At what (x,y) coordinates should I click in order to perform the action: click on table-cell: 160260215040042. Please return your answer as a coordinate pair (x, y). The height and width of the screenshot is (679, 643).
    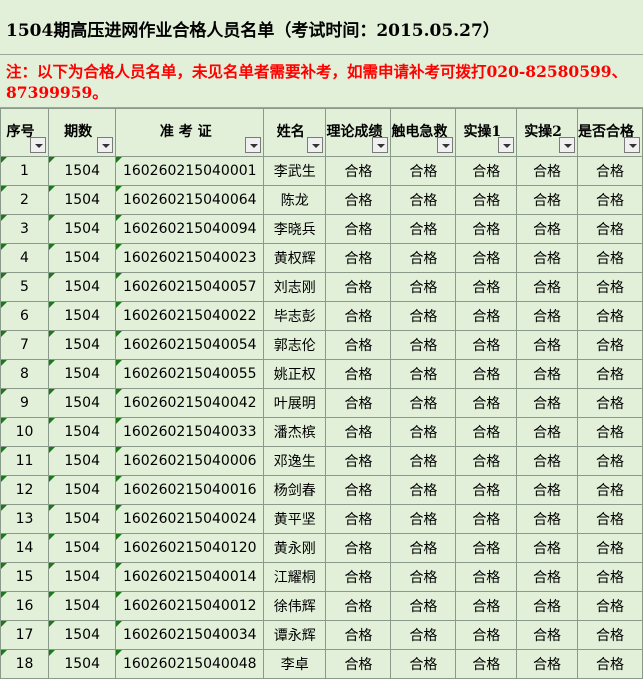
    Looking at the image, I should click on (190, 403).